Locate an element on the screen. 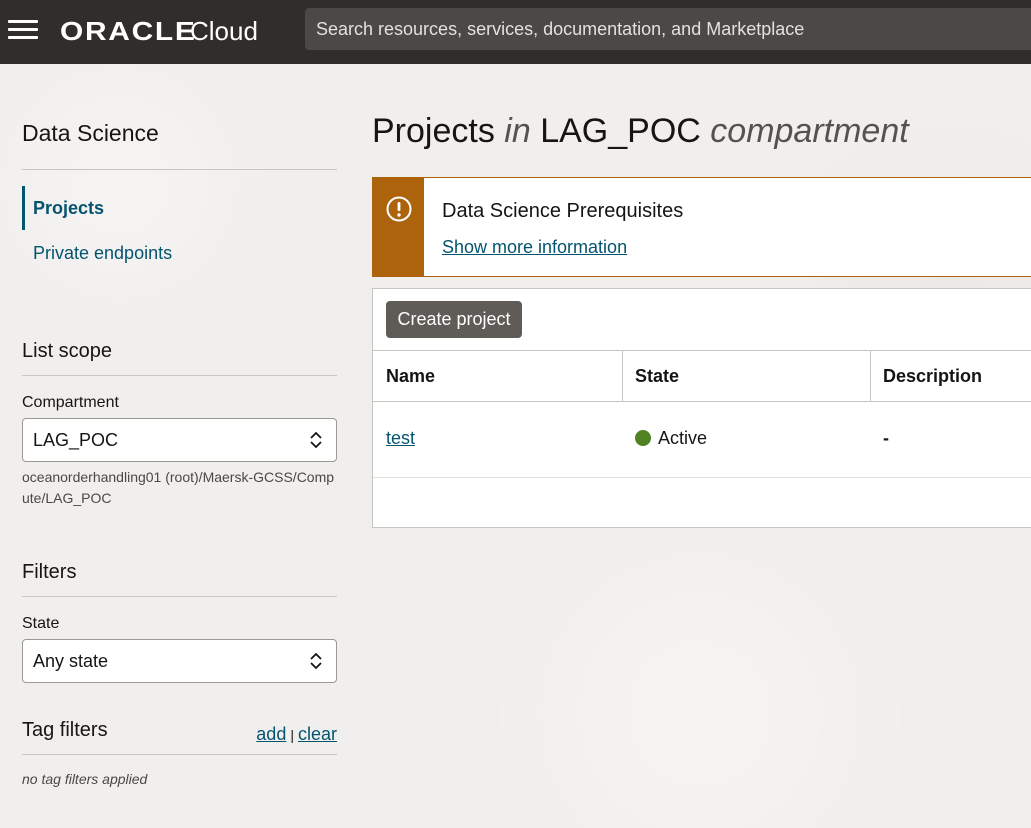 This screenshot has height=828, width=1031. sidebar-title: Data Science is located at coordinates (90, 133).